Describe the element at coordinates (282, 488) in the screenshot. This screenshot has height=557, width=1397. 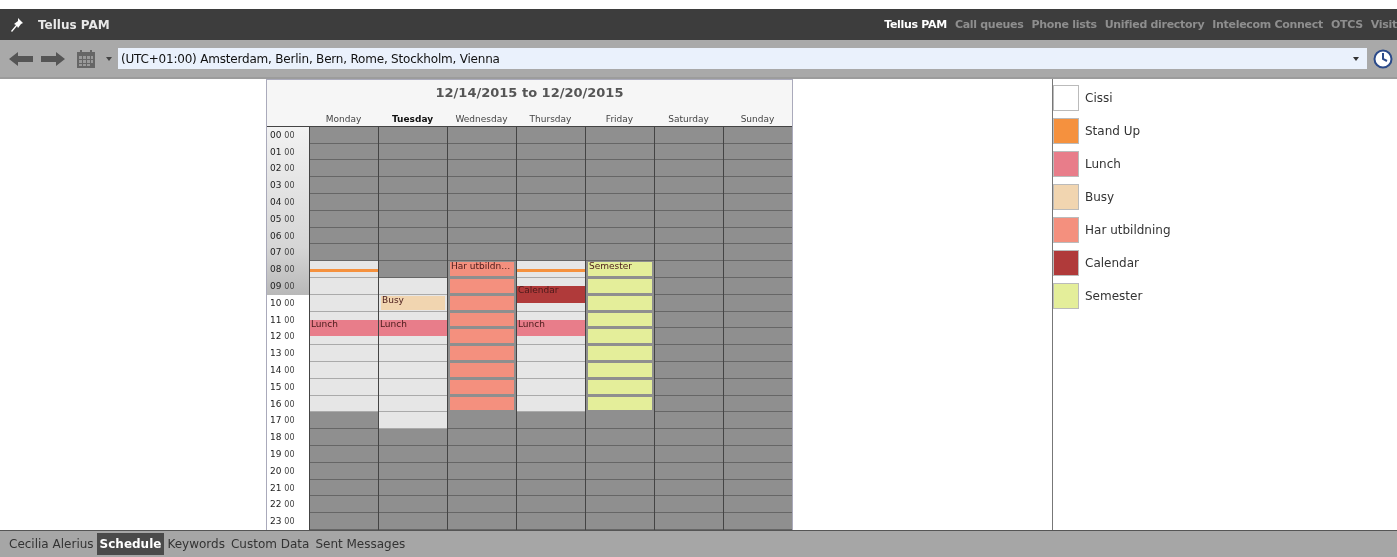
I see `hour-label: 21 00` at that location.